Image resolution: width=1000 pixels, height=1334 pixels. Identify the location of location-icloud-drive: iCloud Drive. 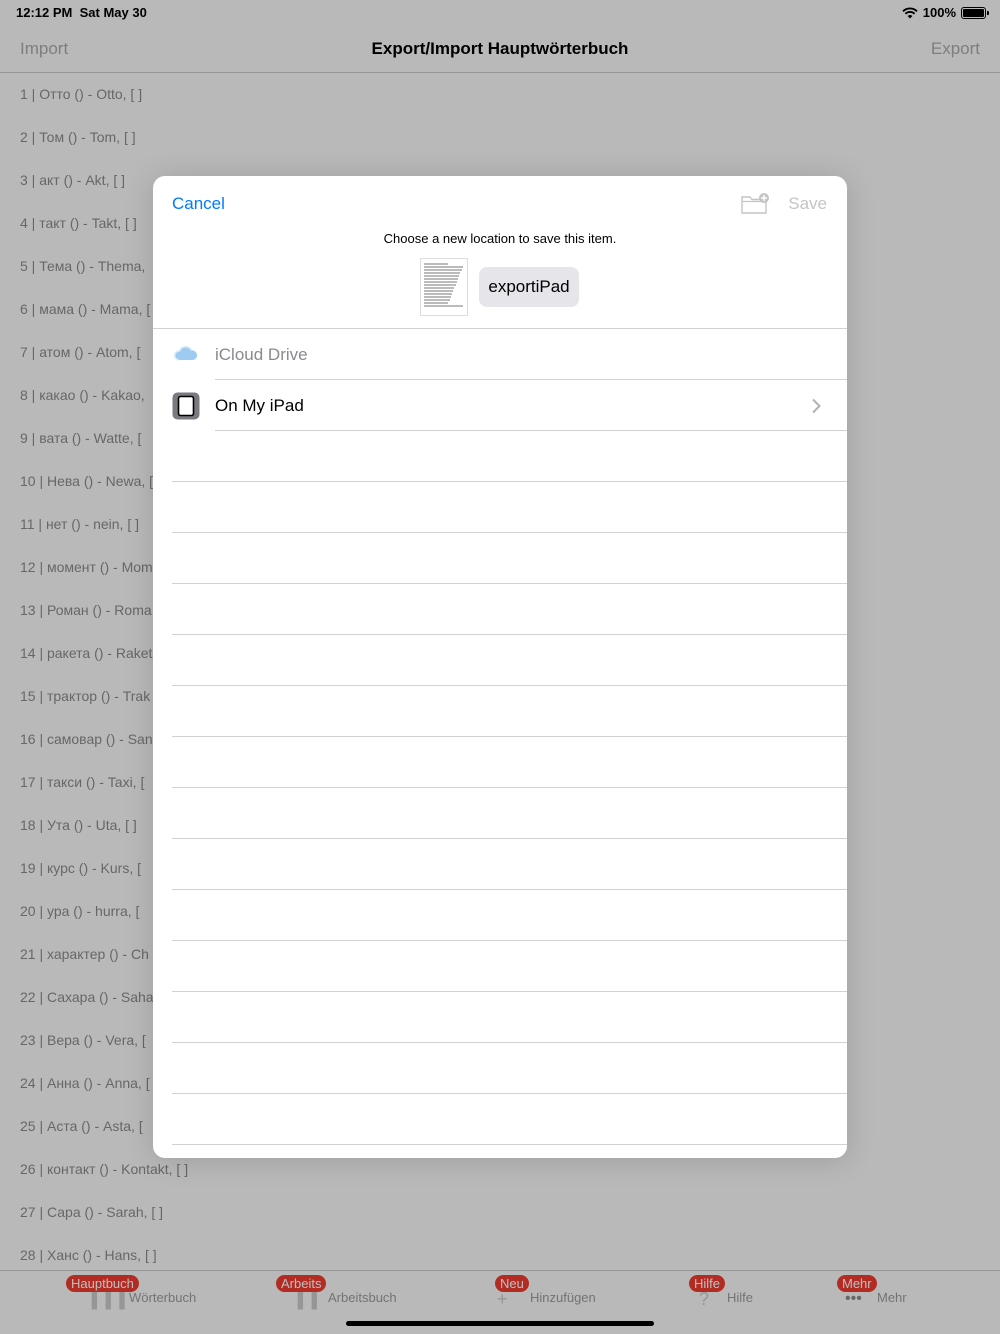
(500, 354).